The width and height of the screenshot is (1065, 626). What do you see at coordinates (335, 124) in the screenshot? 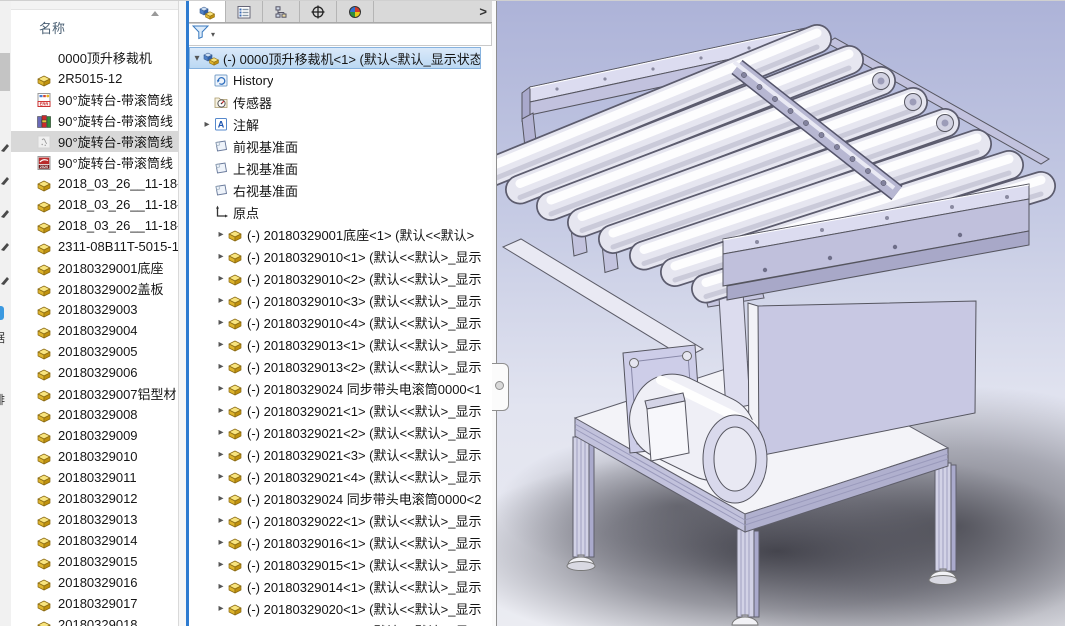
I see `tree-row: ▸ A 注解` at bounding box center [335, 124].